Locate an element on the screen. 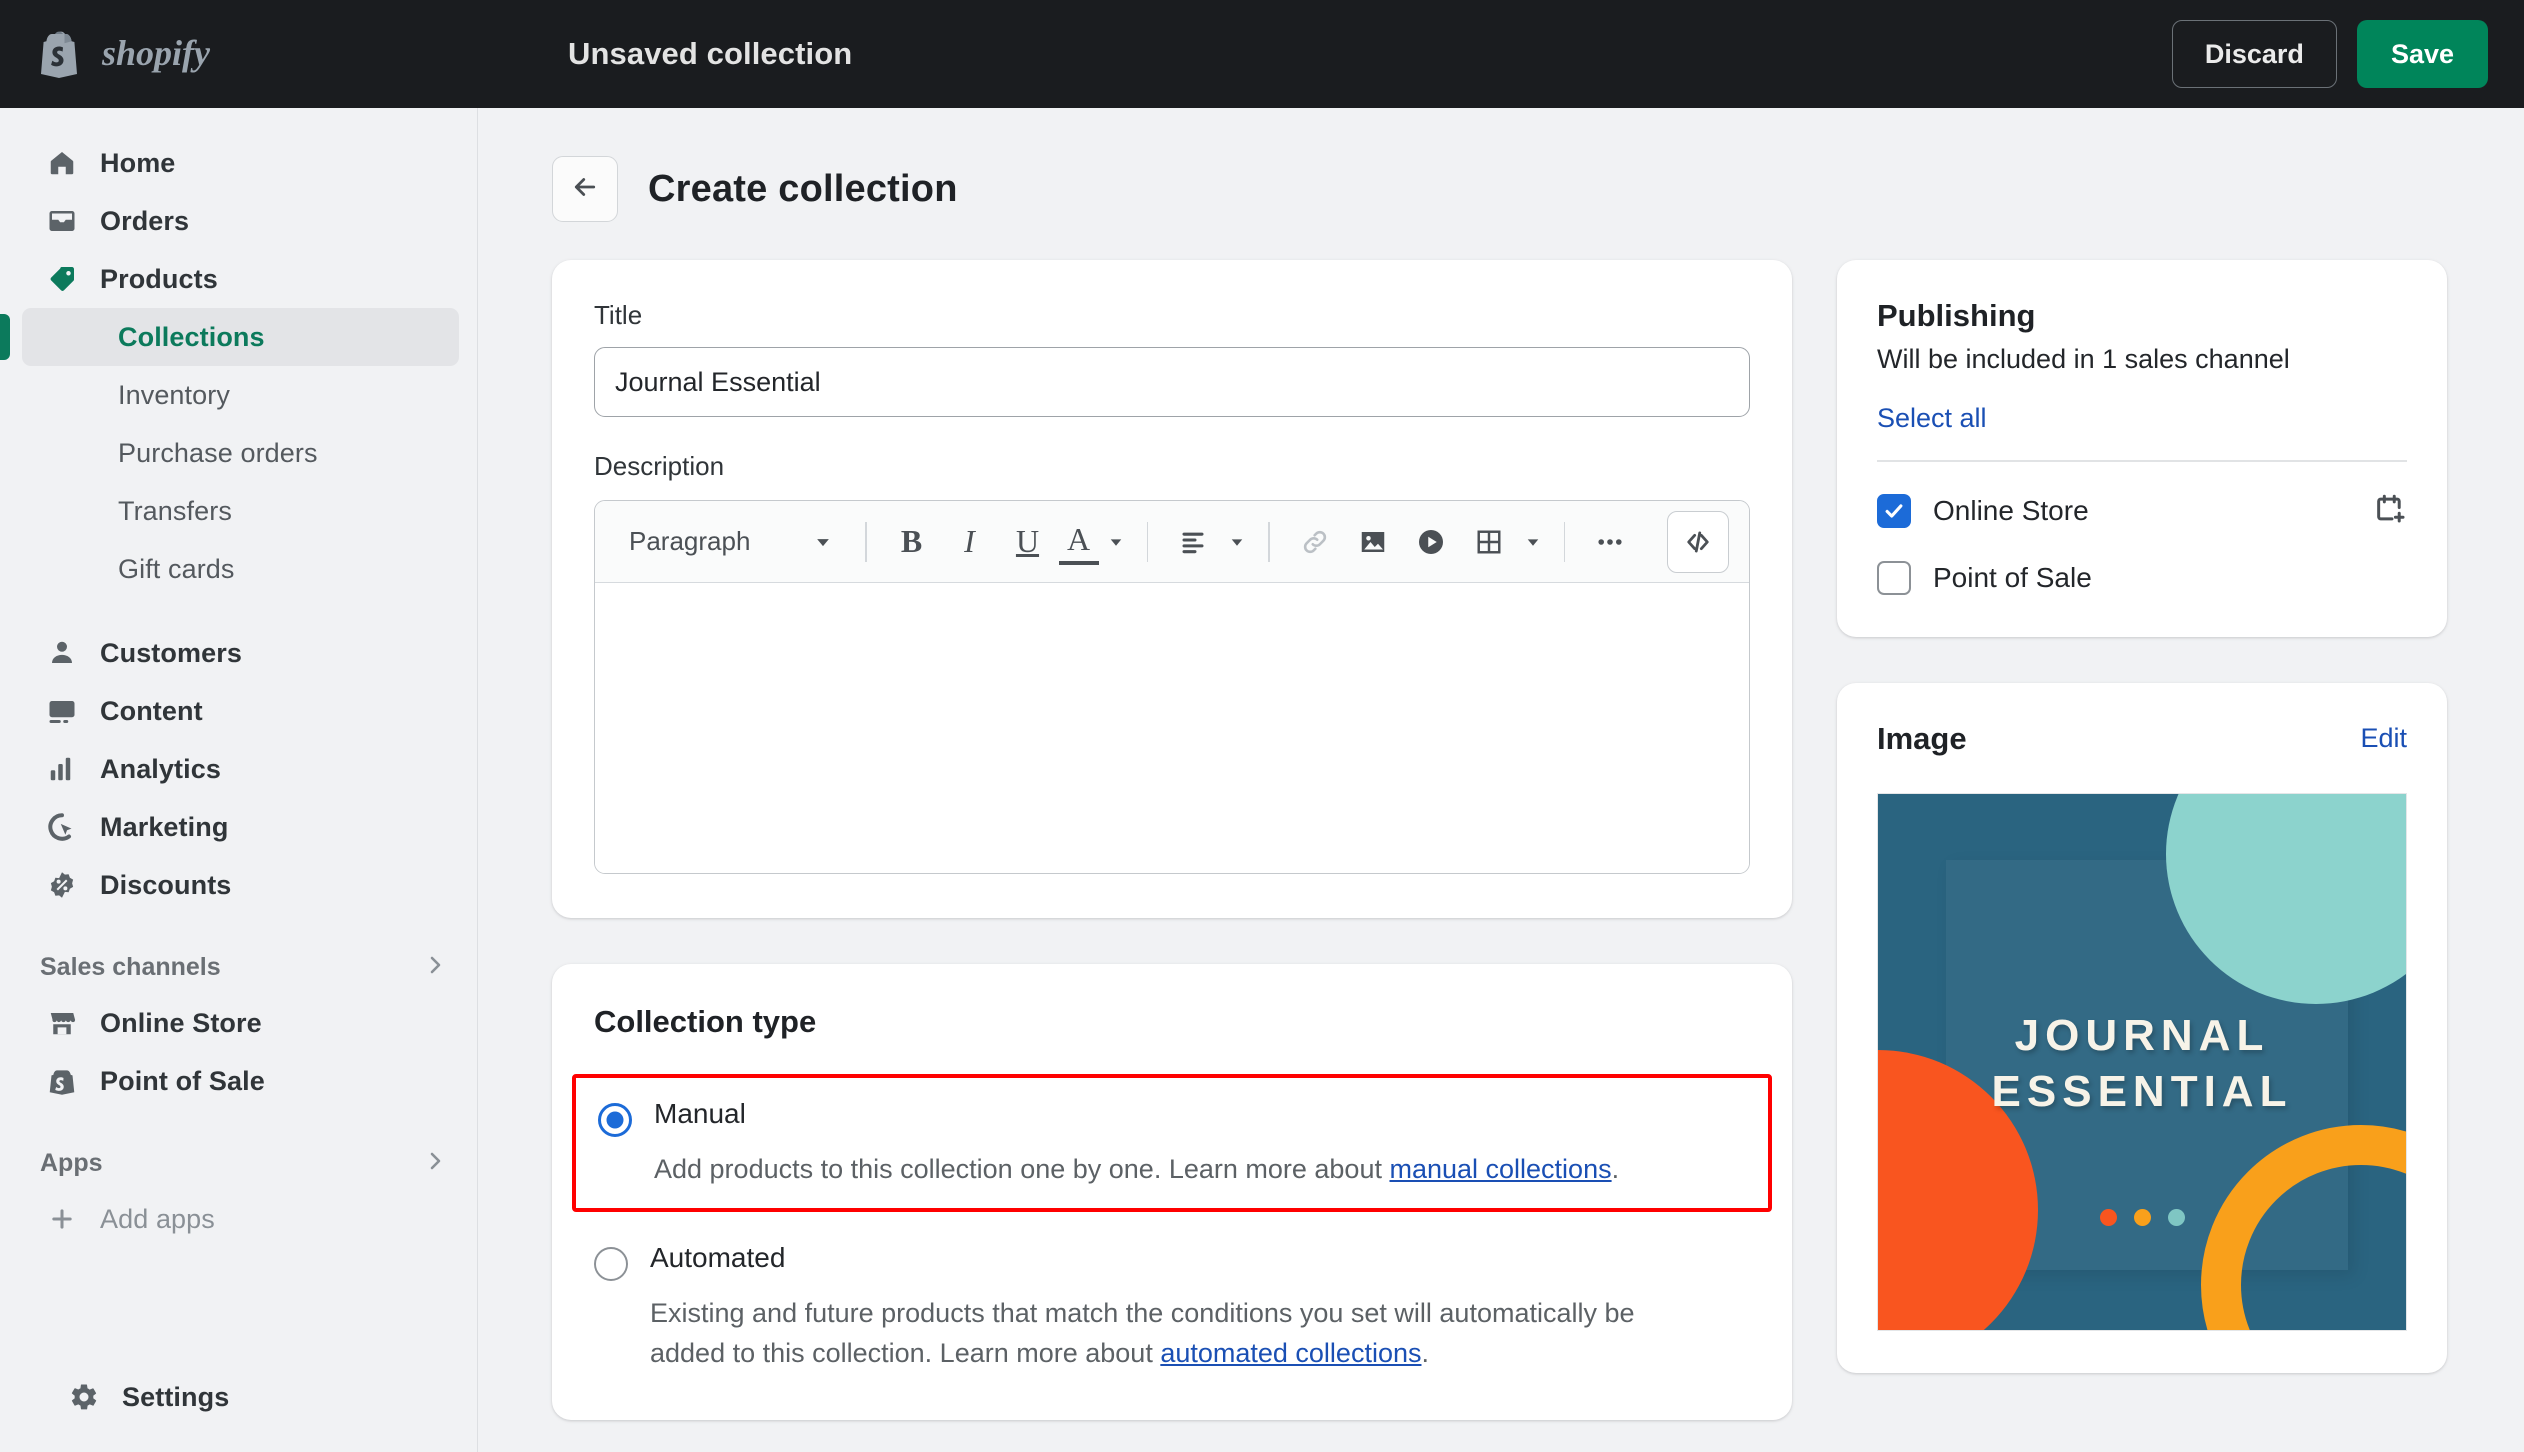  page-title: Create collection is located at coordinates (803, 188).